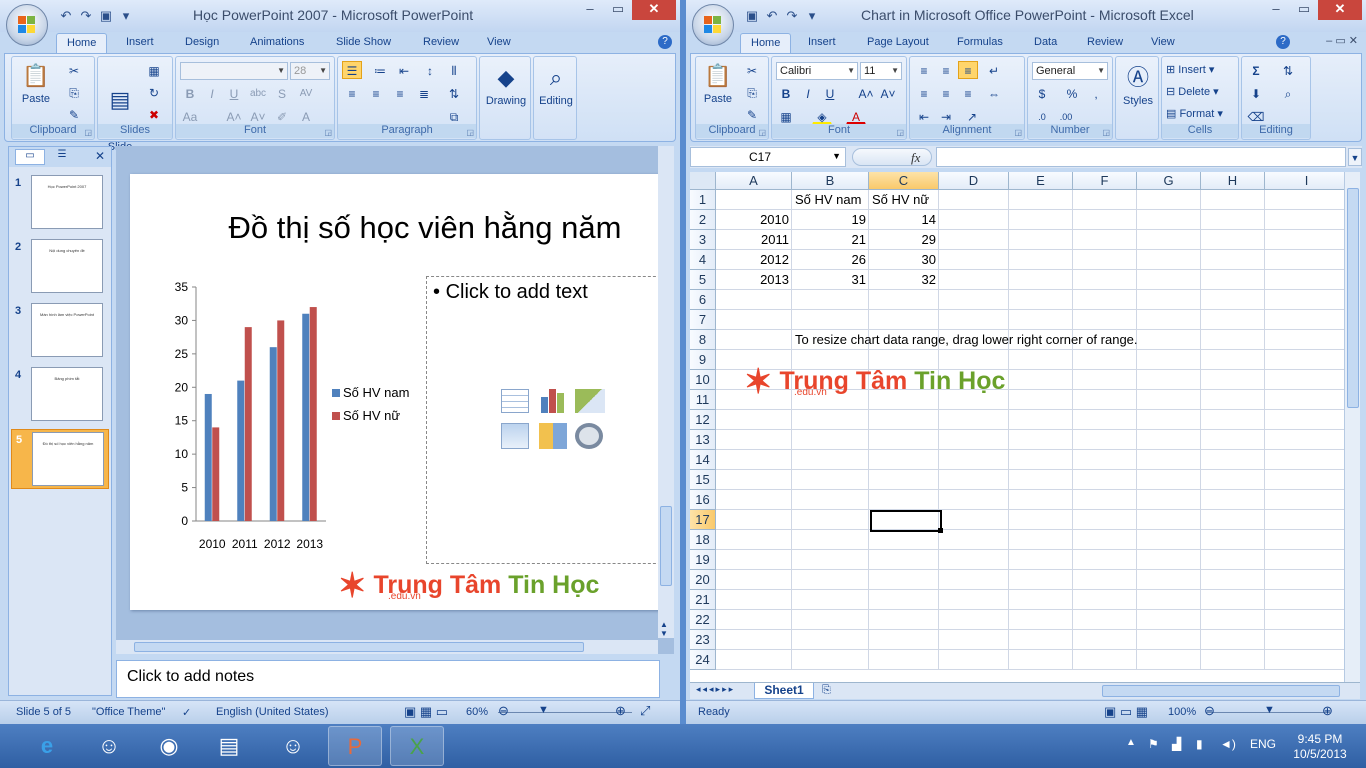 This screenshot has height=768, width=1366. Describe the element at coordinates (1176, 744) in the screenshot. I see `network-icon: ▟` at that location.